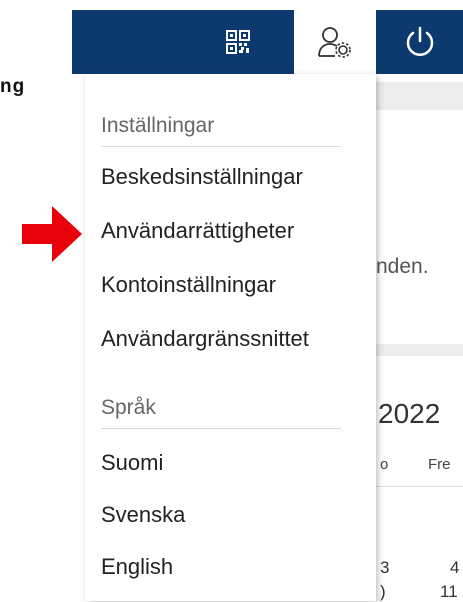 This screenshot has width=463, height=602. Describe the element at coordinates (188, 285) in the screenshot. I see `menu-item-account-settings: Kontoinställningar` at that location.